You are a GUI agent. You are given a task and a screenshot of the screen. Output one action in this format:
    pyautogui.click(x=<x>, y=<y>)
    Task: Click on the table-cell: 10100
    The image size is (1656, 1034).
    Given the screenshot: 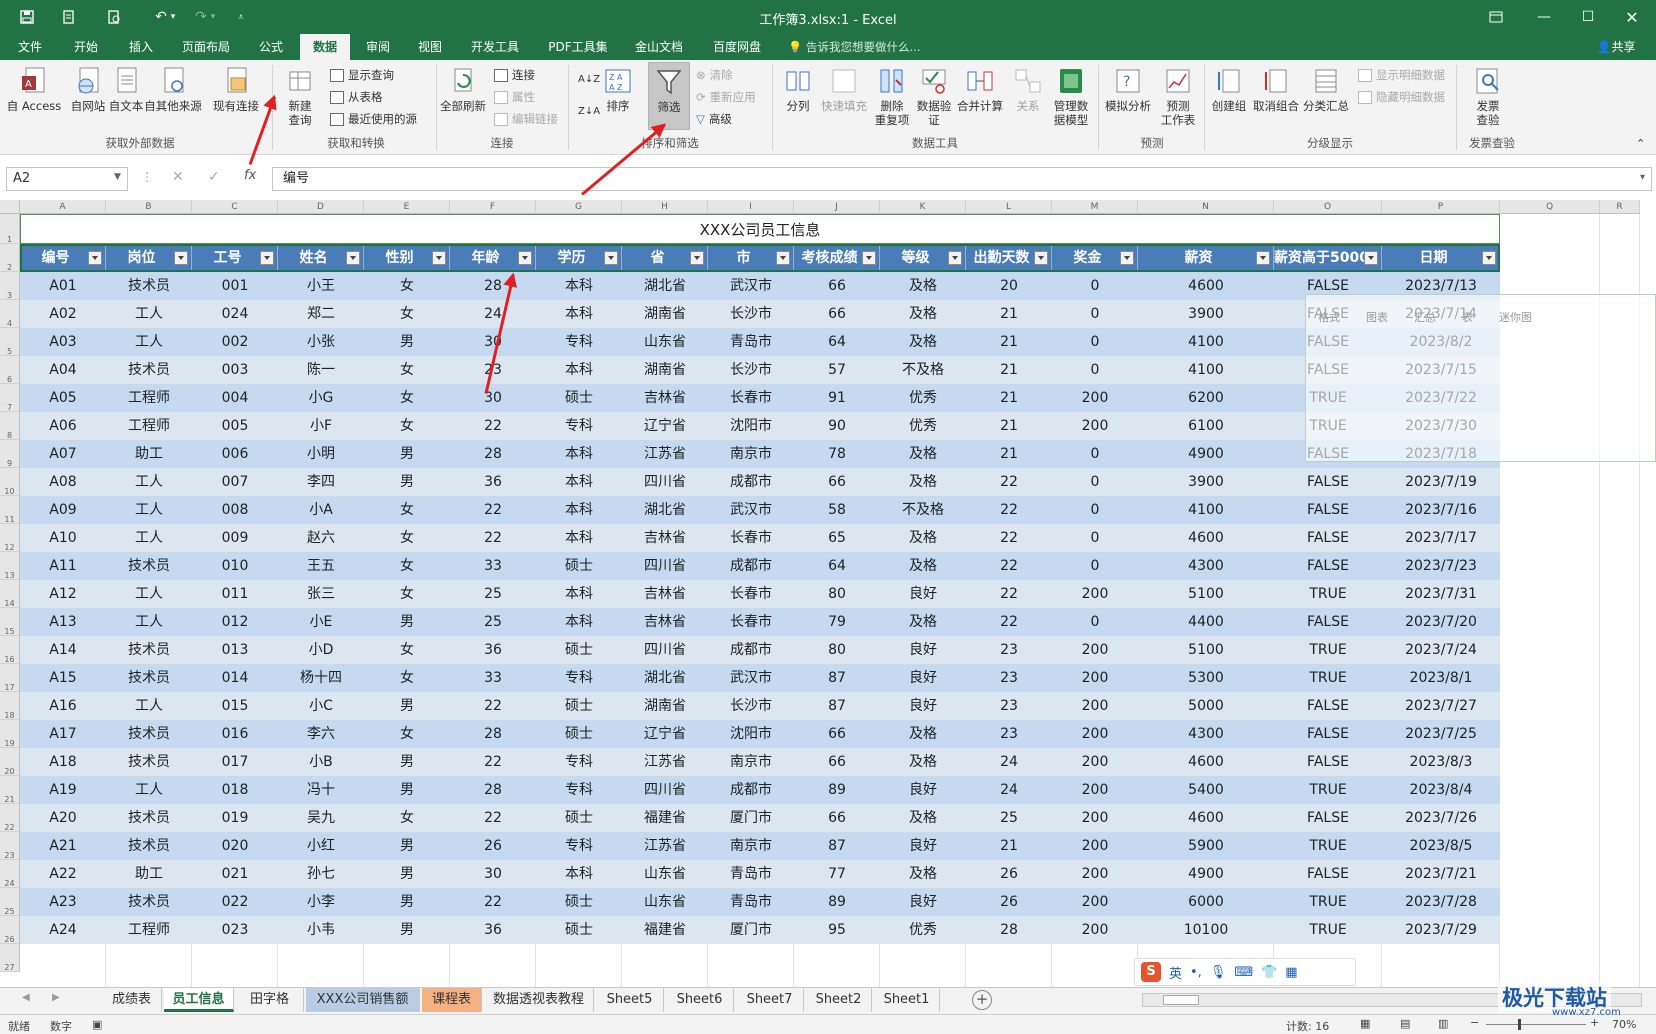 What is the action you would take?
    pyautogui.click(x=1206, y=930)
    